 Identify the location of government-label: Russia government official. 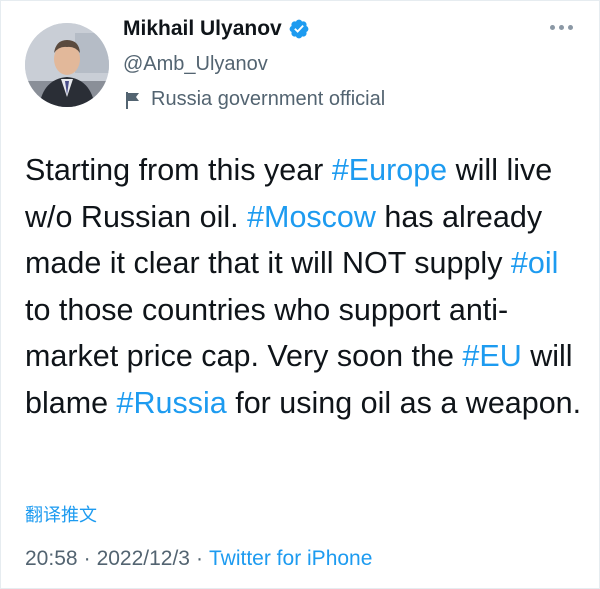
(254, 99).